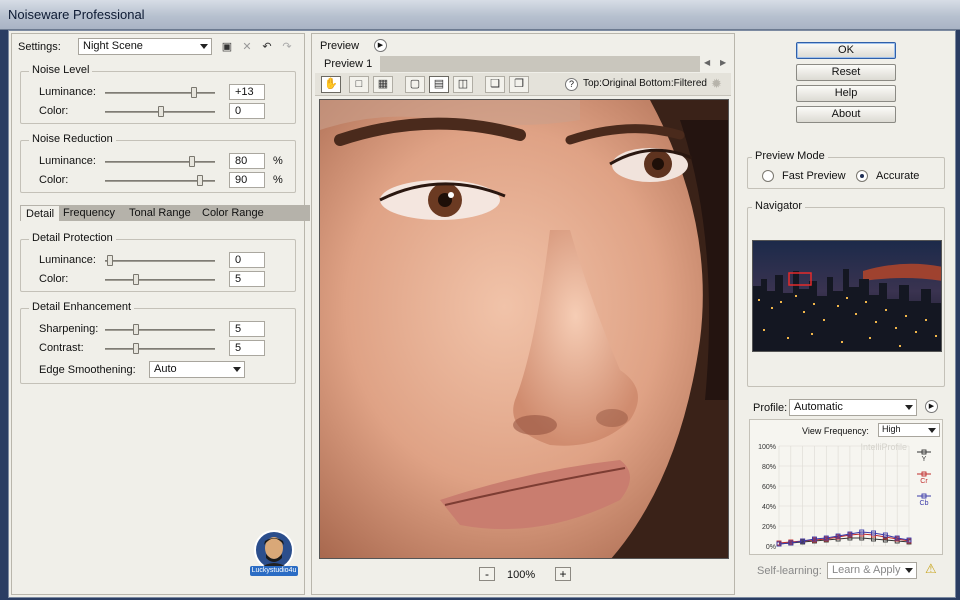 This screenshot has width=960, height=600. What do you see at coordinates (110, 260) in the screenshot?
I see `detail-protection-luminance-handle` at bounding box center [110, 260].